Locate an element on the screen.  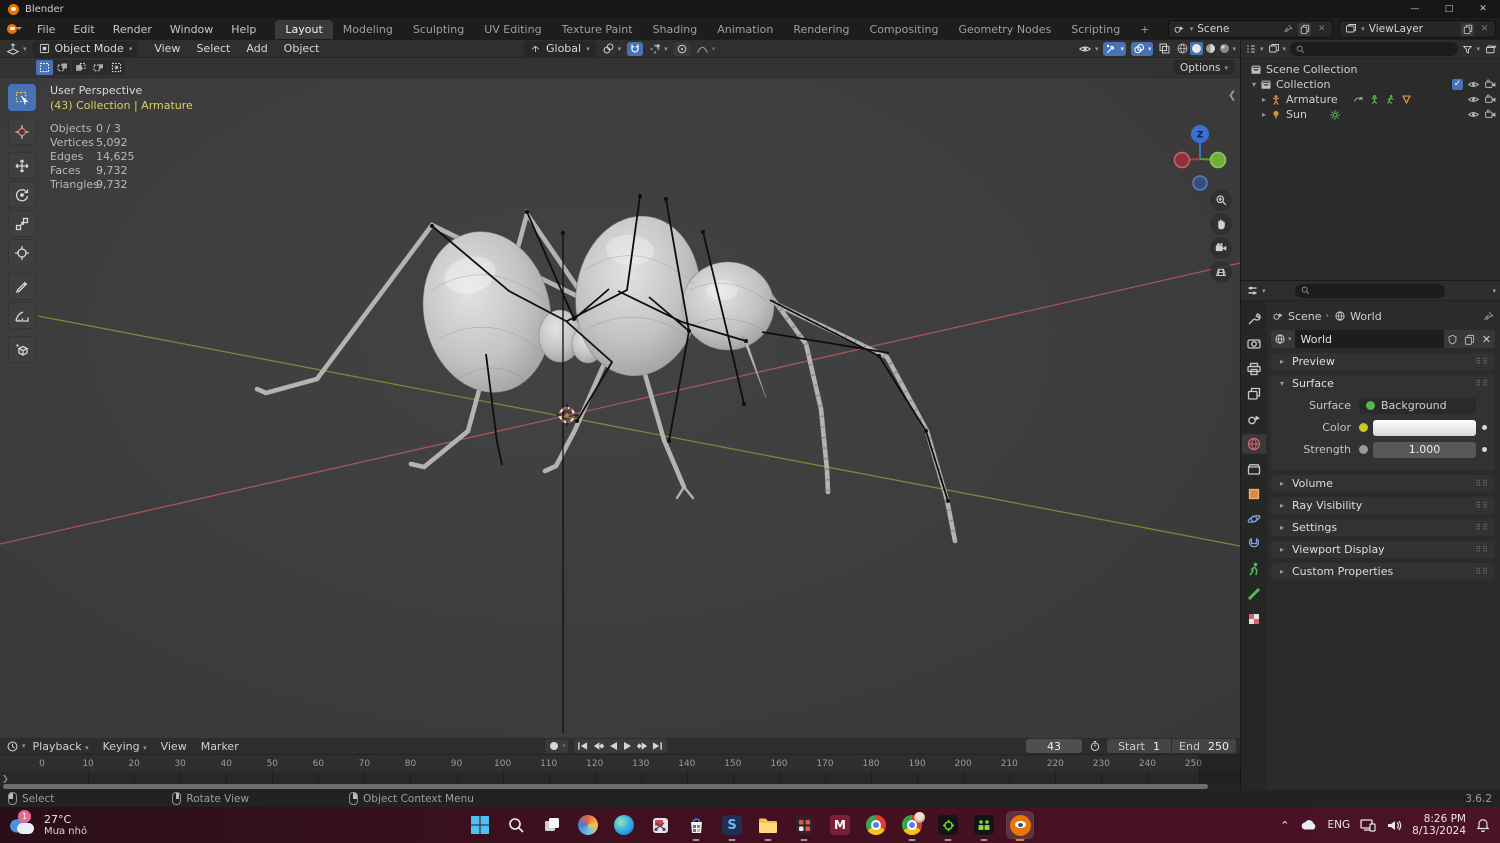
toggle-orthographic-button is located at coordinates (1221, 272).